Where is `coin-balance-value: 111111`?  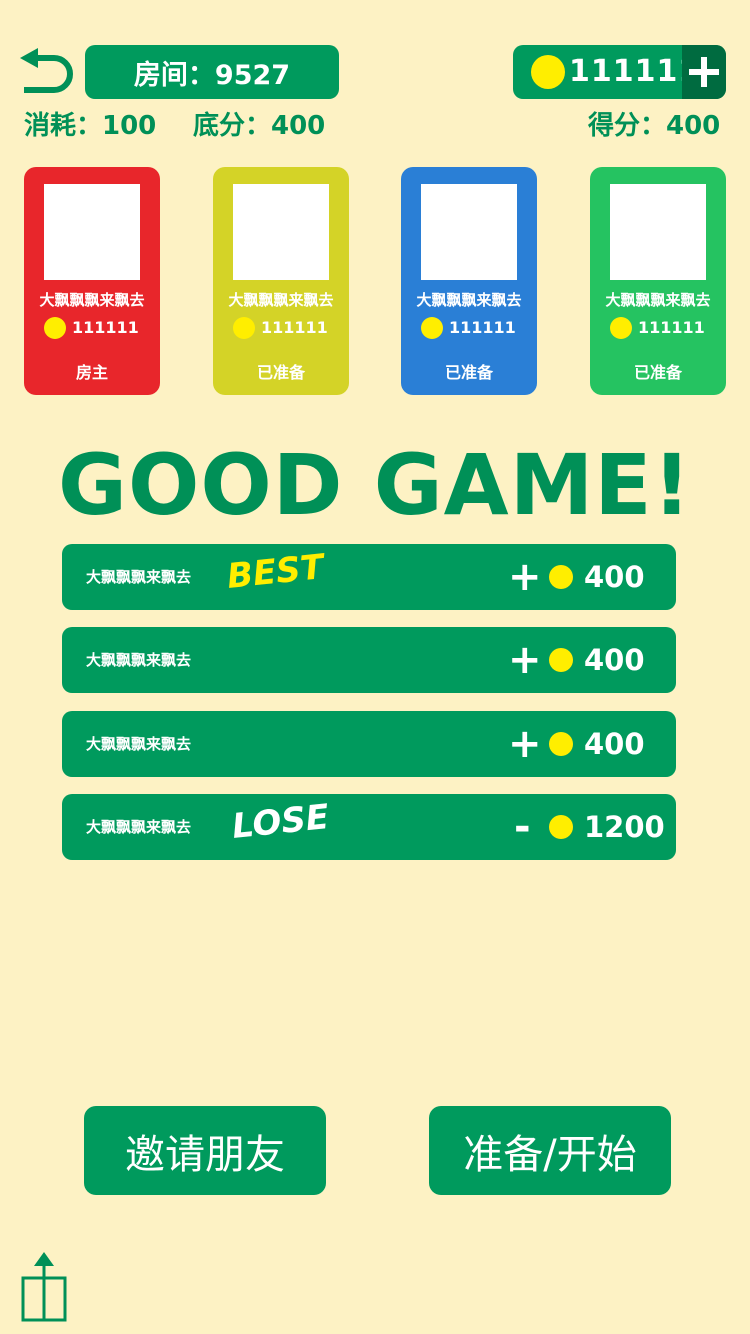 coin-balance-value: 111111 is located at coordinates (635, 71).